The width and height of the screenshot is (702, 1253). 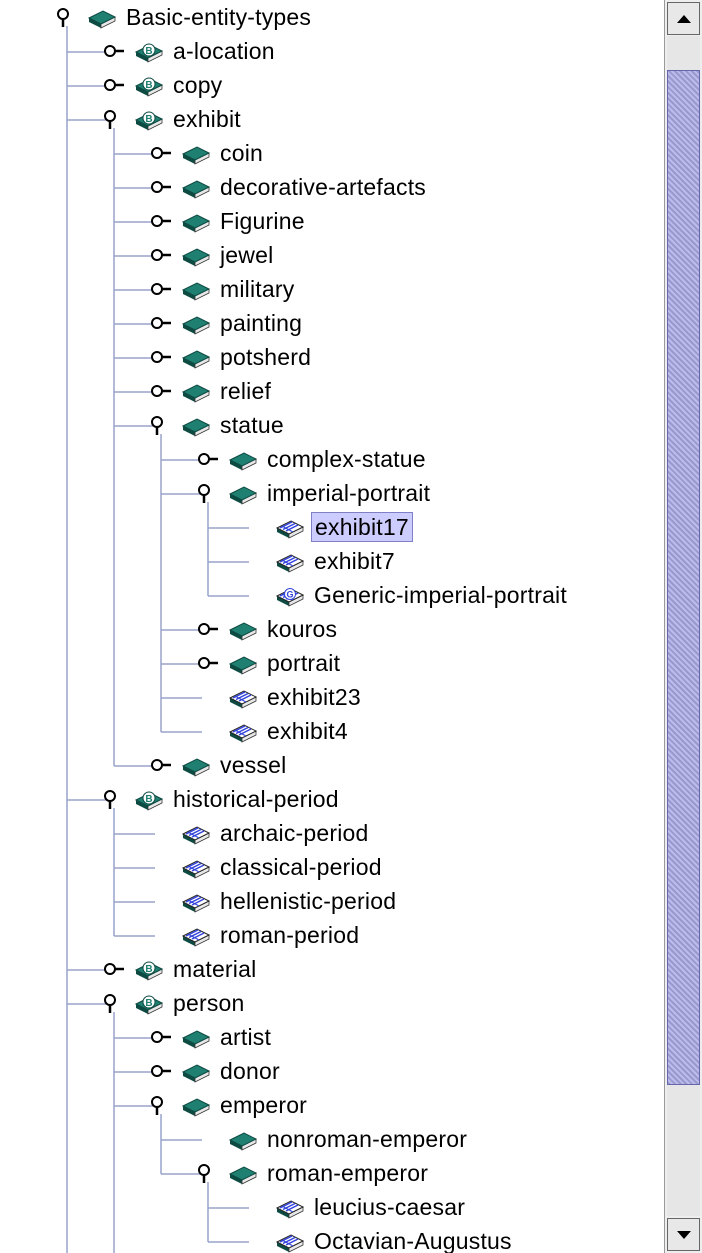 I want to click on tree-node-decorative-artefacts: decorative-artefacts, so click(x=289, y=187).